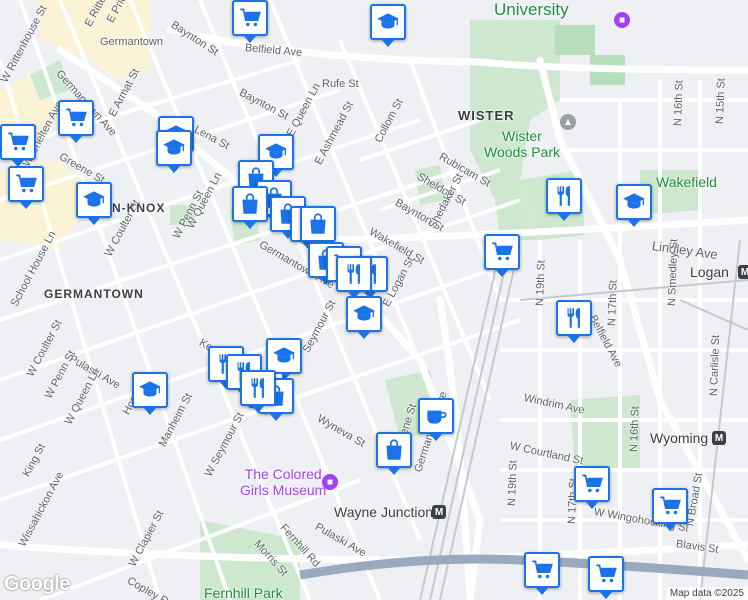  Describe the element at coordinates (531, 10) in the screenshot. I see `poi-label-university: University` at that location.